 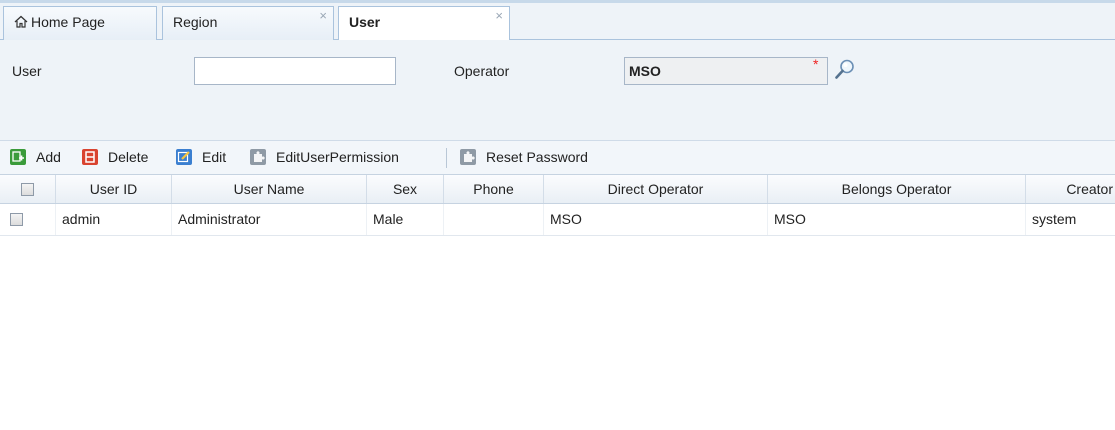 I want to click on select-all-cell, so click(x=28, y=189).